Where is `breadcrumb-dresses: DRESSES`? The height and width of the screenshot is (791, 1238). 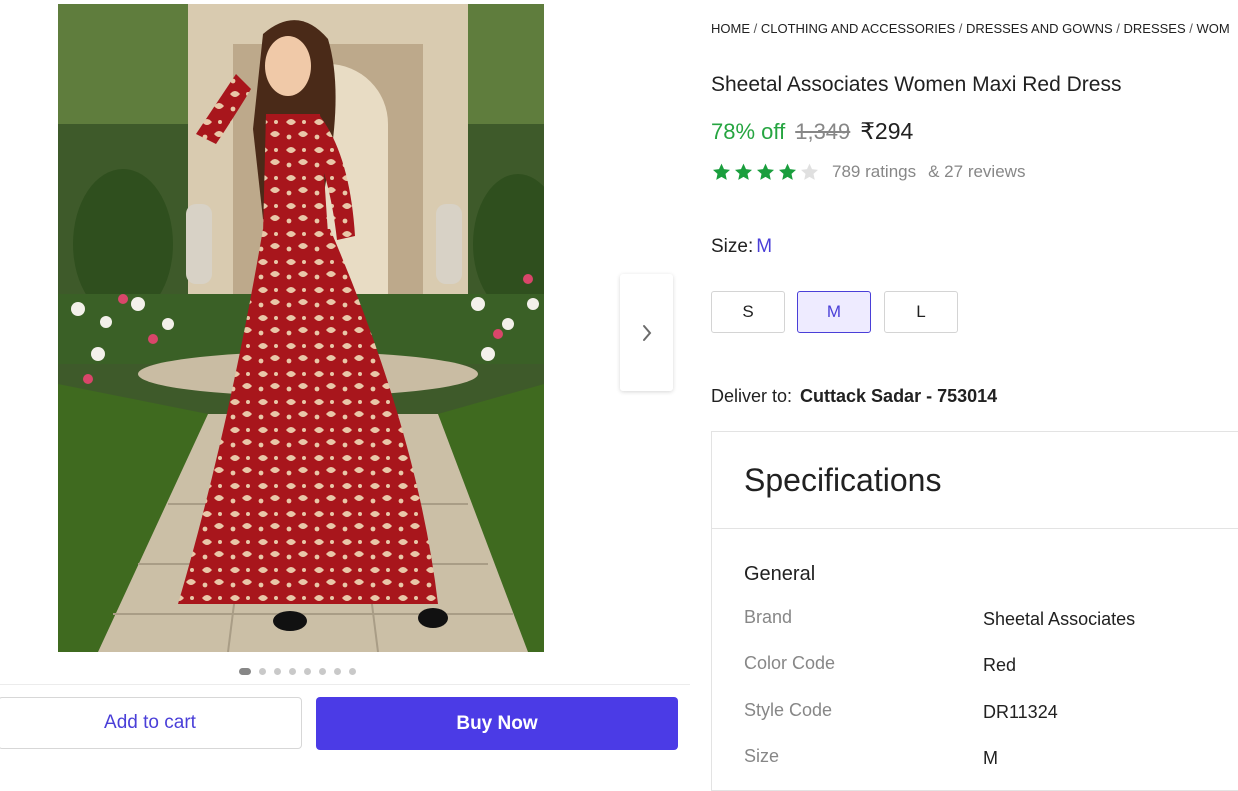 breadcrumb-dresses: DRESSES is located at coordinates (1155, 28).